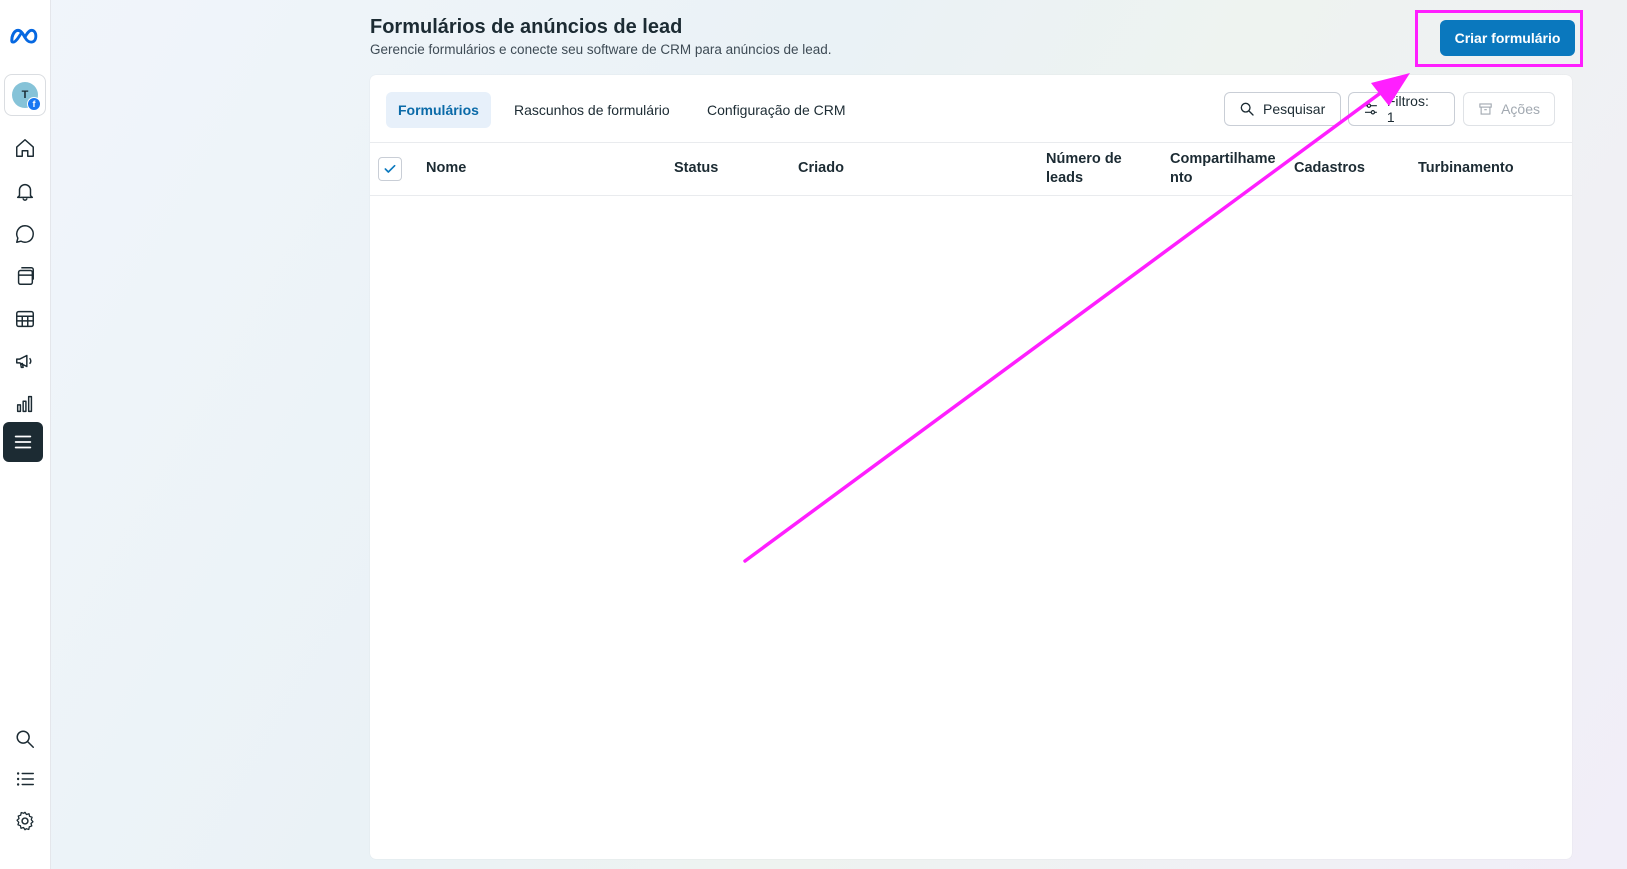  Describe the element at coordinates (821, 168) in the screenshot. I see `column-header-criado: Criado` at that location.